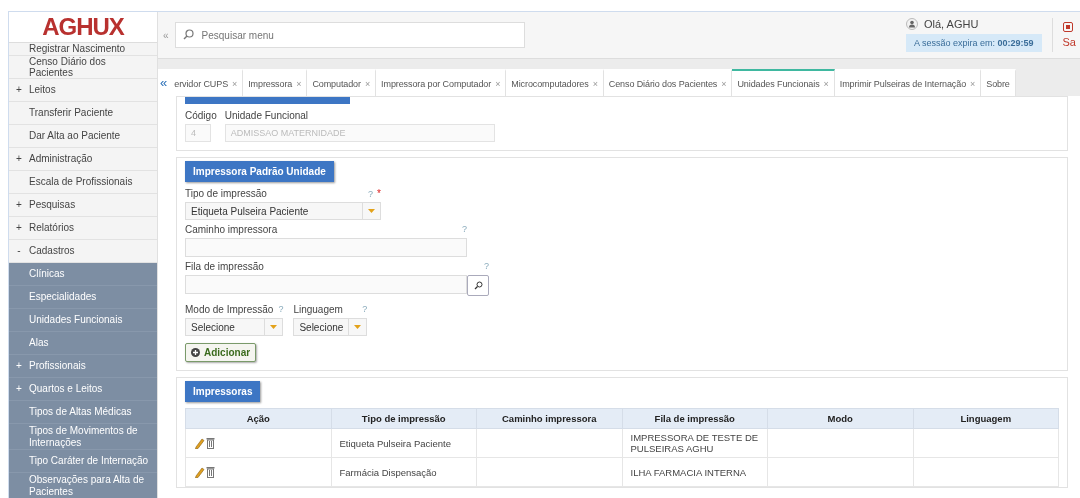 The height and width of the screenshot is (498, 1080). Describe the element at coordinates (231, 229) in the screenshot. I see `field-label: Caminho impressora` at that location.